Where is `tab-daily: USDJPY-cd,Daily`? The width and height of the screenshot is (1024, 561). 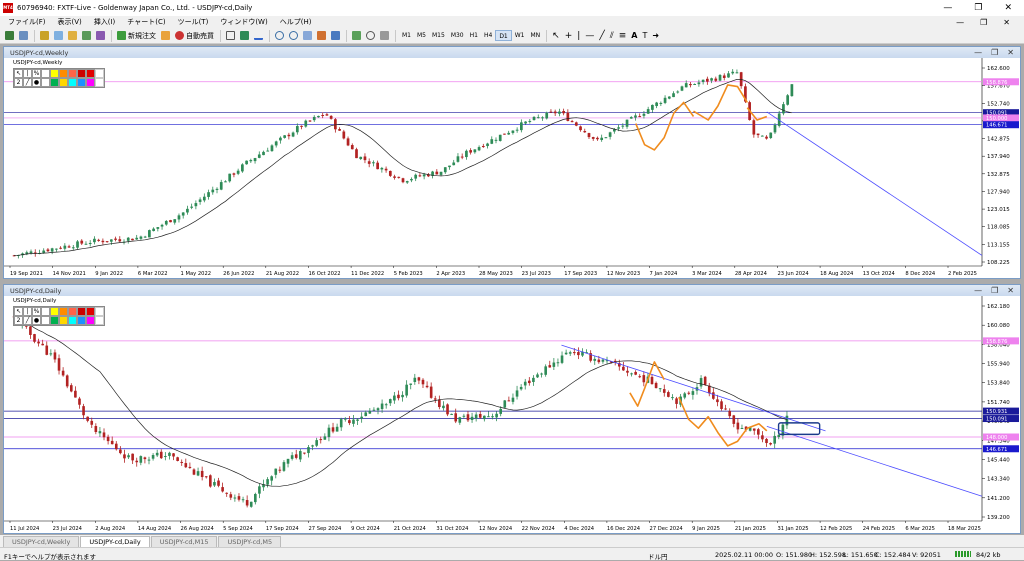 tab-daily: USDJPY-cd,Daily is located at coordinates (115, 541).